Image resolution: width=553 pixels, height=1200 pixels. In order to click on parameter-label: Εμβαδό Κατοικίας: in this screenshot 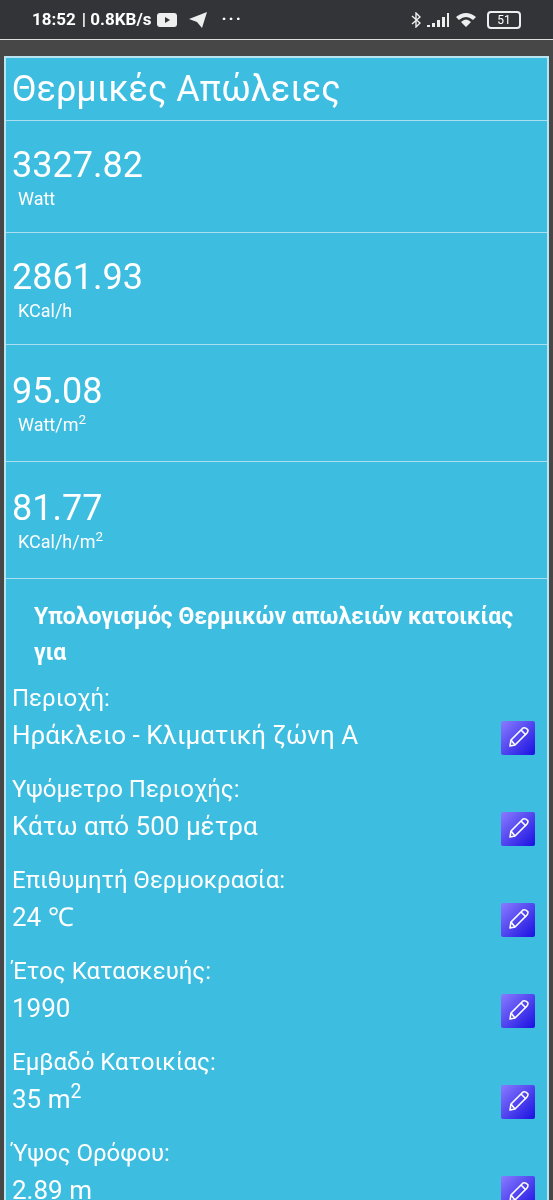, I will do `click(114, 1062)`.